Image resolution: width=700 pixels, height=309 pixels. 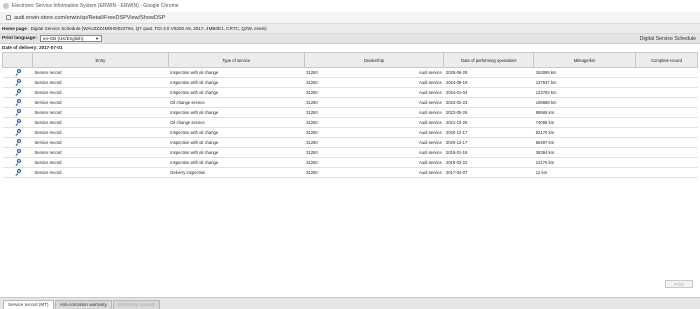 I want to click on cell-mileage: 12 km, so click(x=584, y=172).